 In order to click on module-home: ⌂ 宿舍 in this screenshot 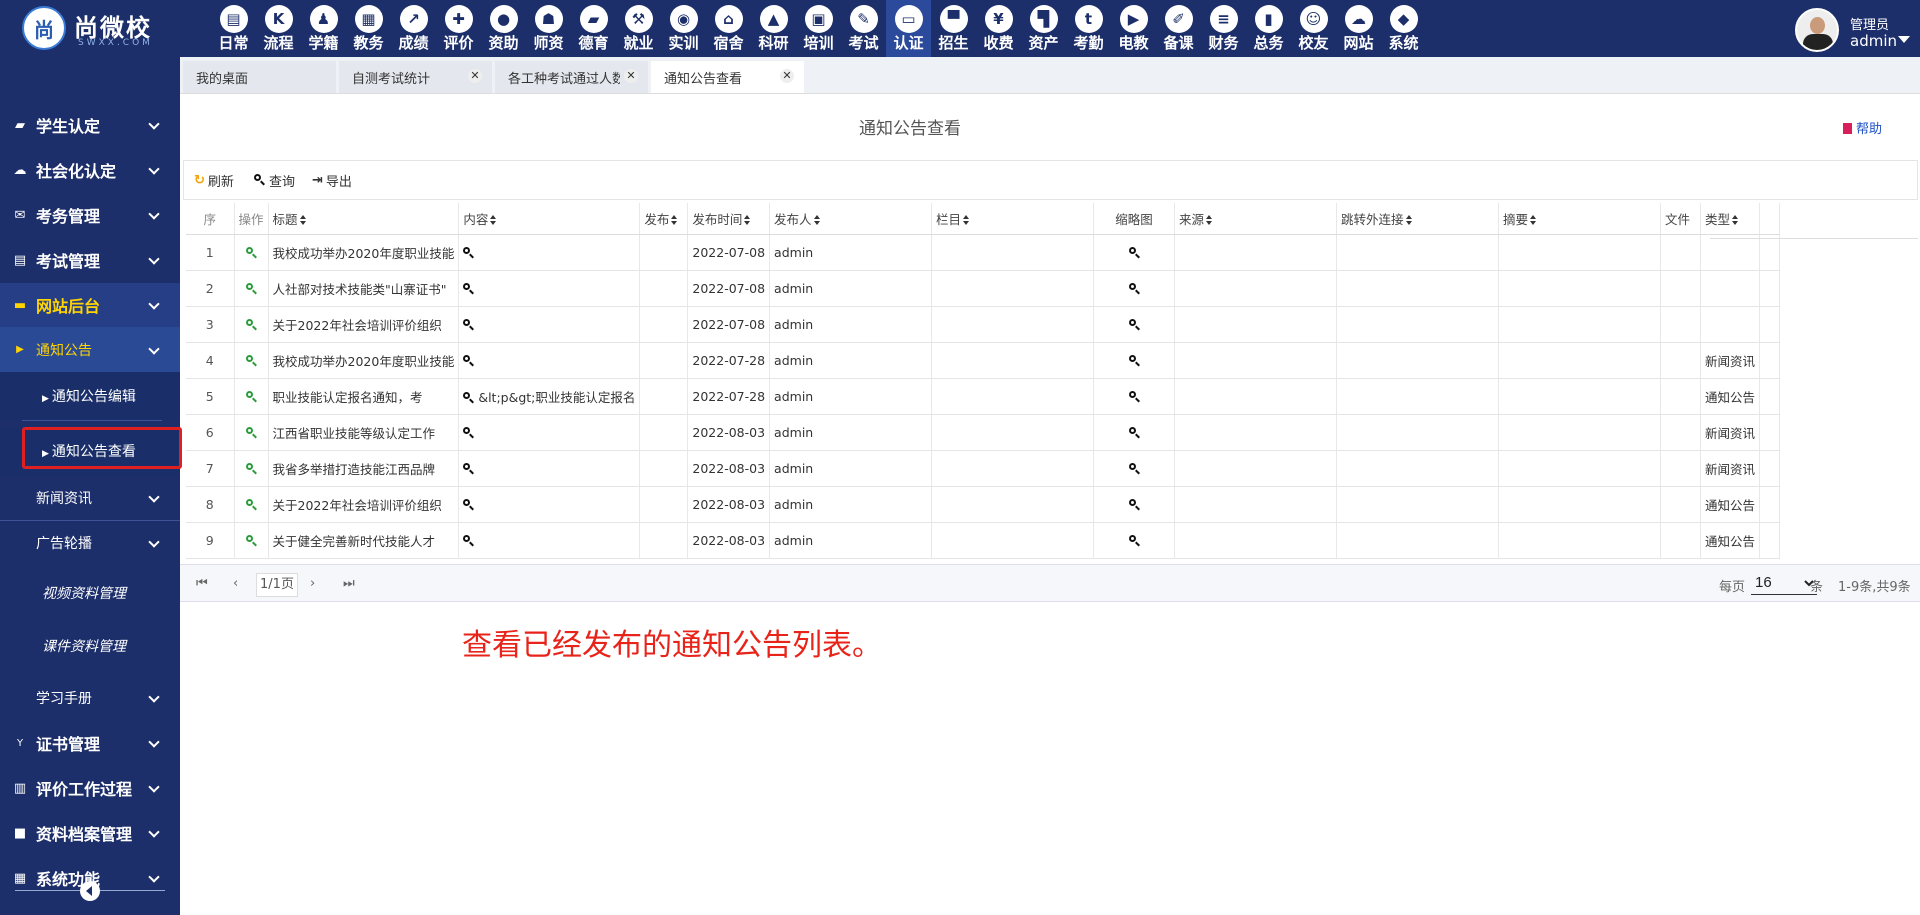, I will do `click(728, 28)`.